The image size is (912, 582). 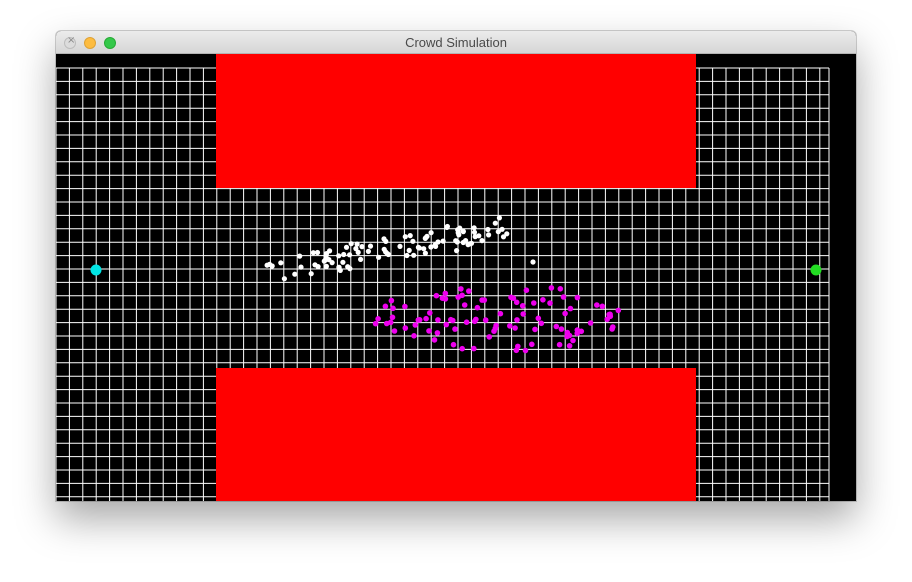 I want to click on obstacle-top, so click(x=456, y=121).